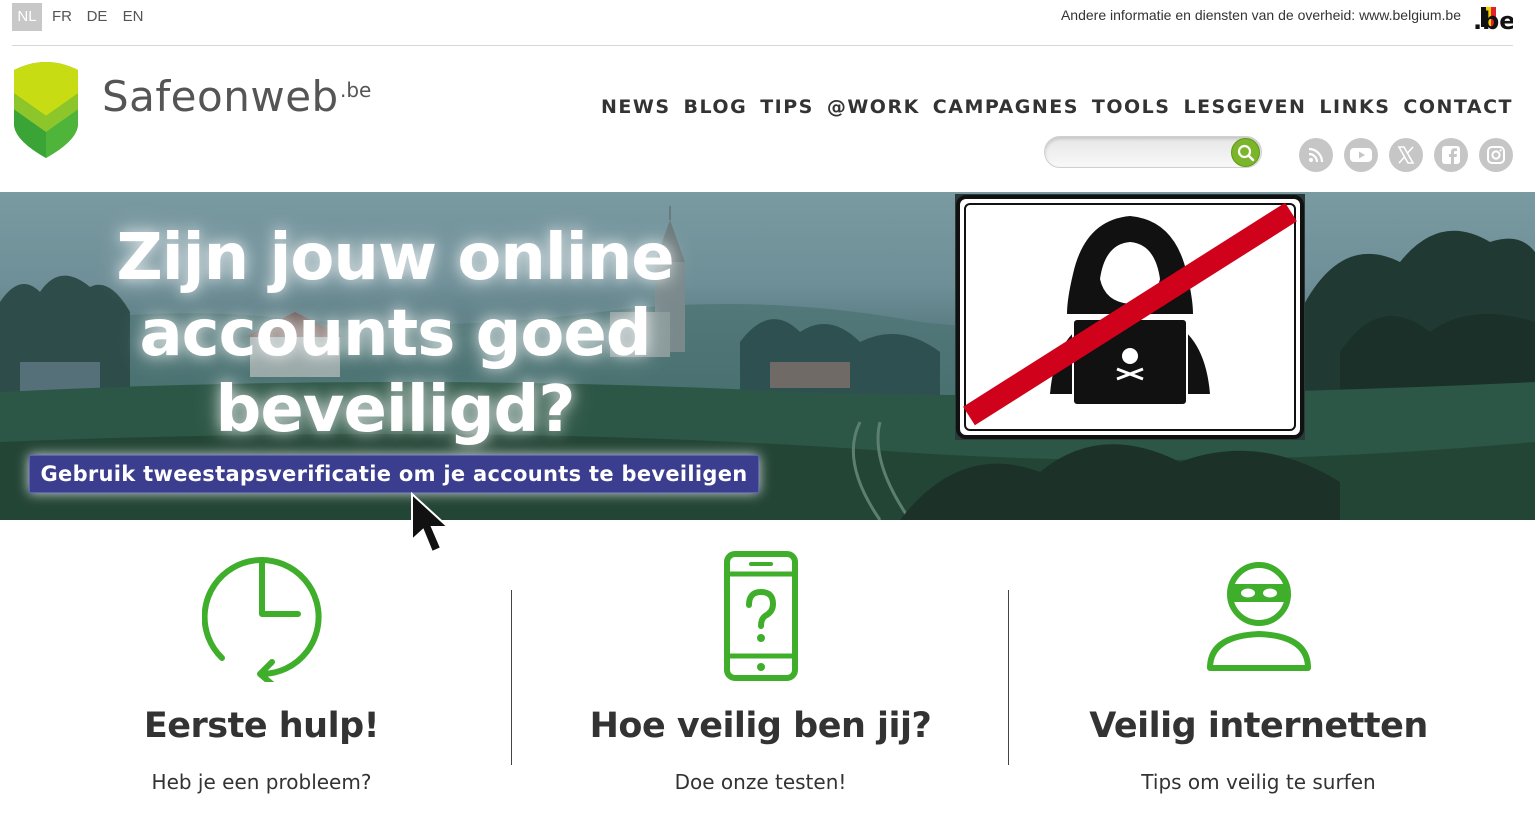 The image size is (1535, 840). What do you see at coordinates (261, 619) in the screenshot?
I see `clock-icon` at bounding box center [261, 619].